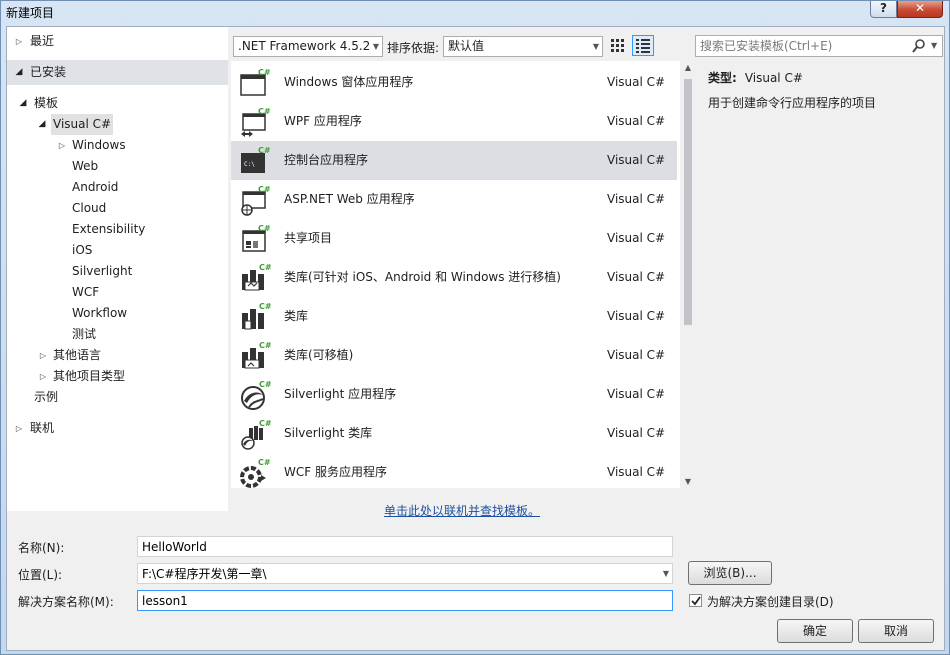 This screenshot has height=655, width=950. Describe the element at coordinates (454, 121) in the screenshot. I see `template-item: C# WPF 应用程序 Visual C#` at that location.